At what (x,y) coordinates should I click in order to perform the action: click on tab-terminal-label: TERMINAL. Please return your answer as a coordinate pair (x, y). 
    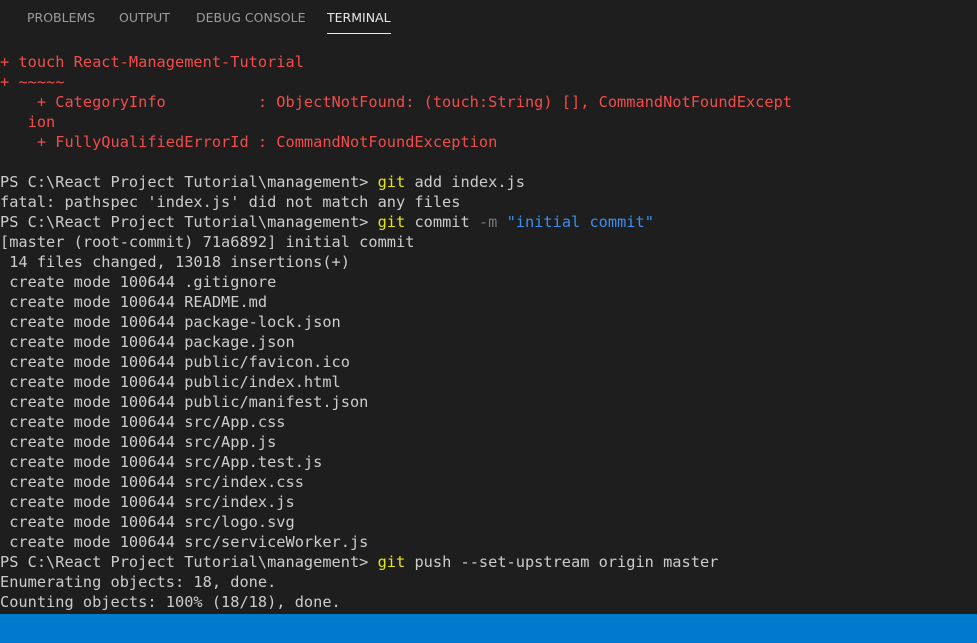
    Looking at the image, I should click on (359, 17).